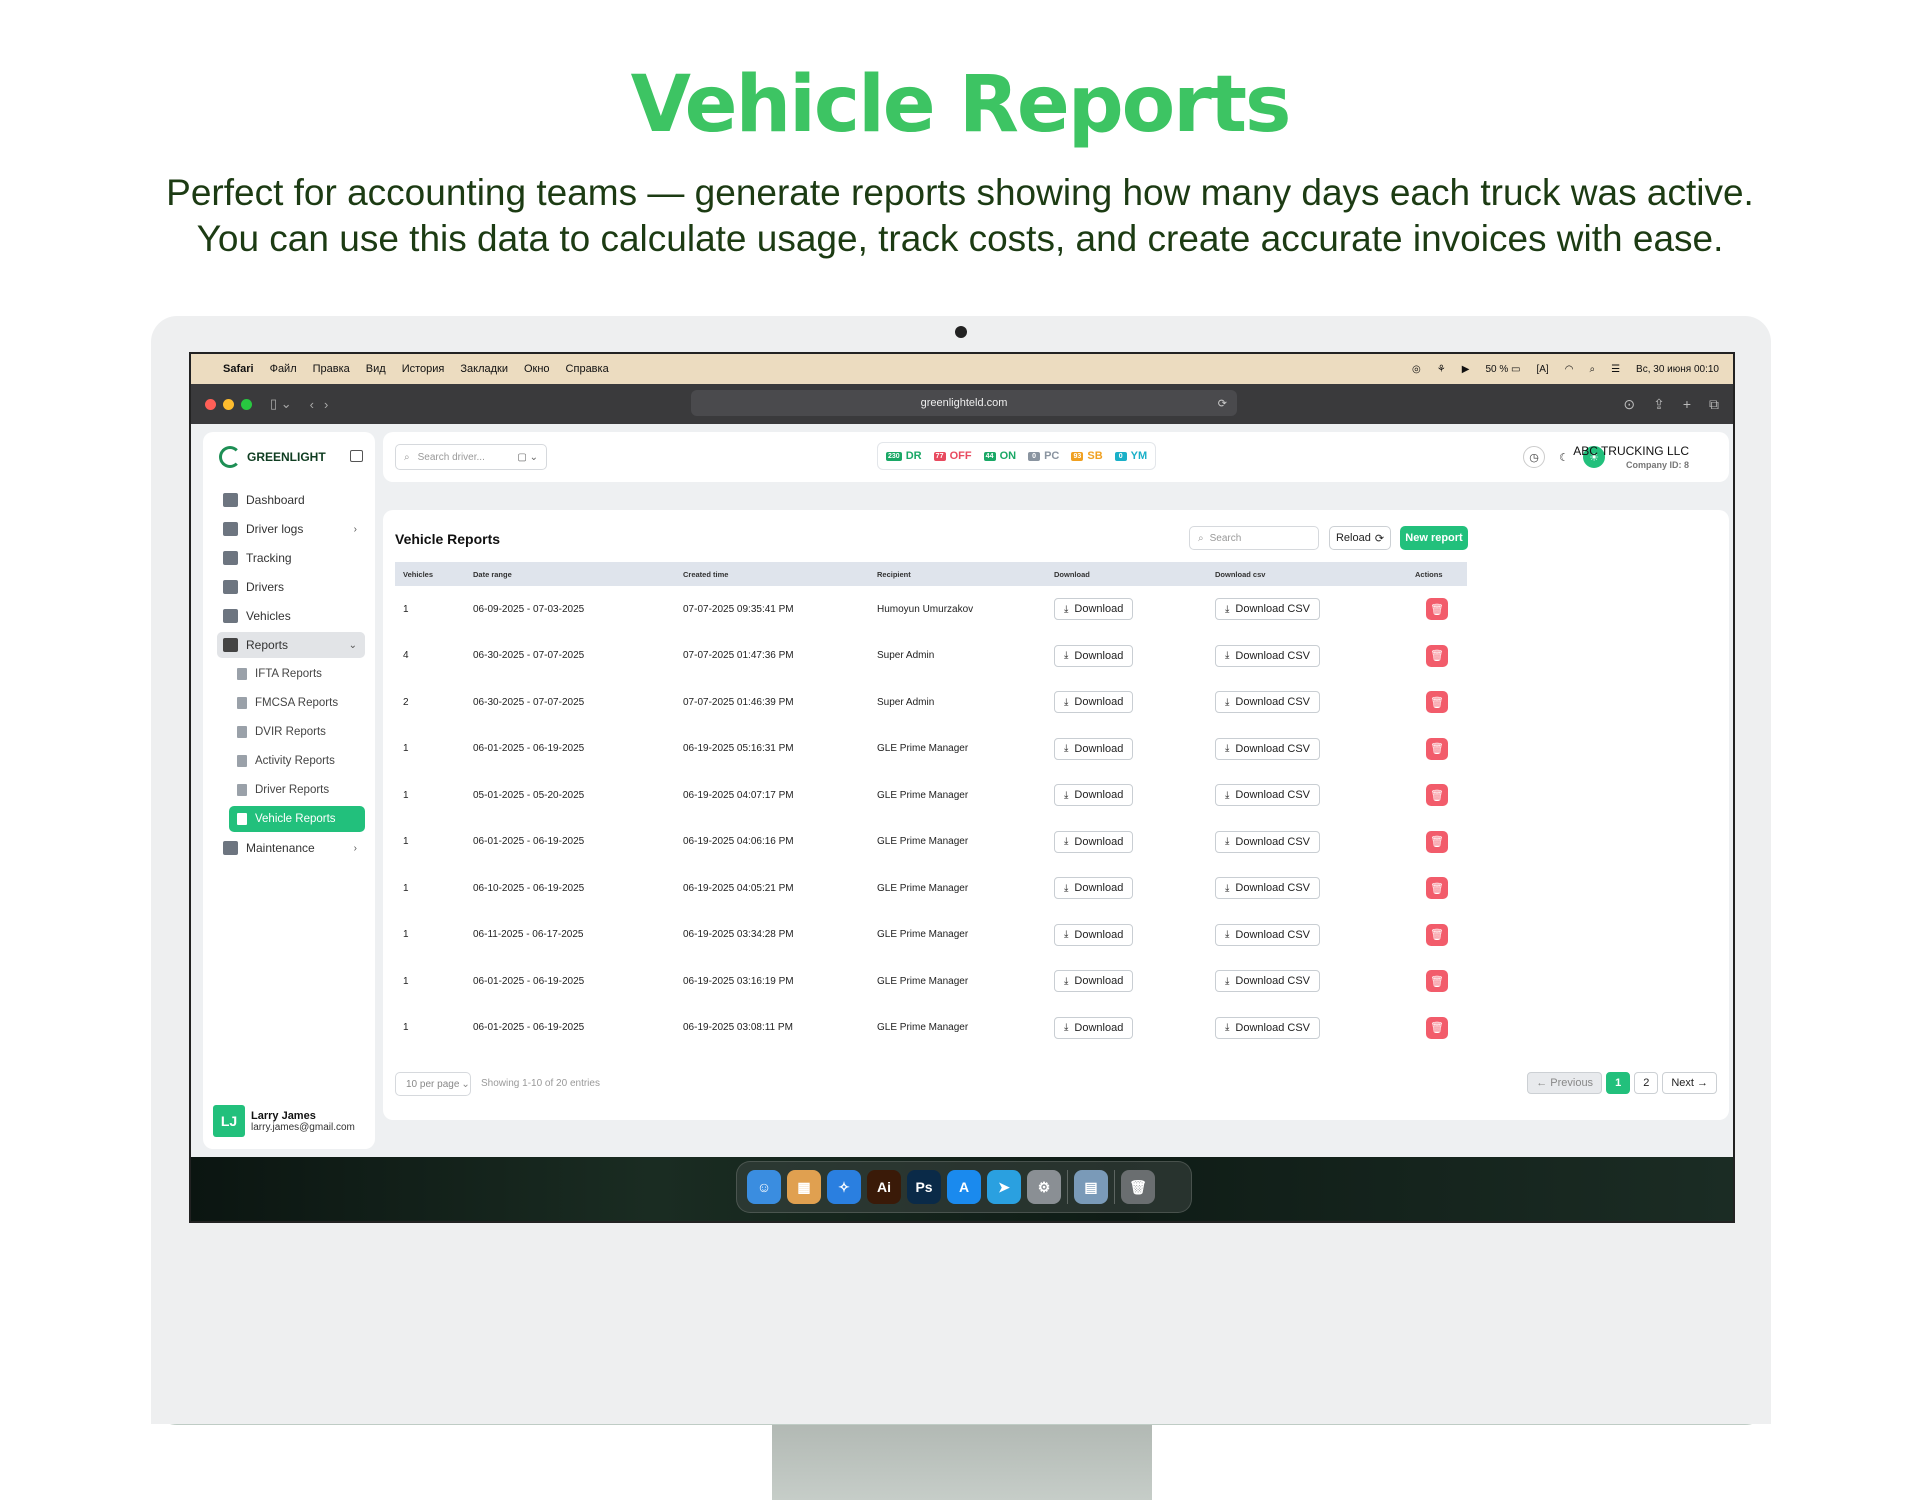 Image resolution: width=1920 pixels, height=1500 pixels. Describe the element at coordinates (537, 369) in the screenshot. I see `menu-window: Окно` at that location.